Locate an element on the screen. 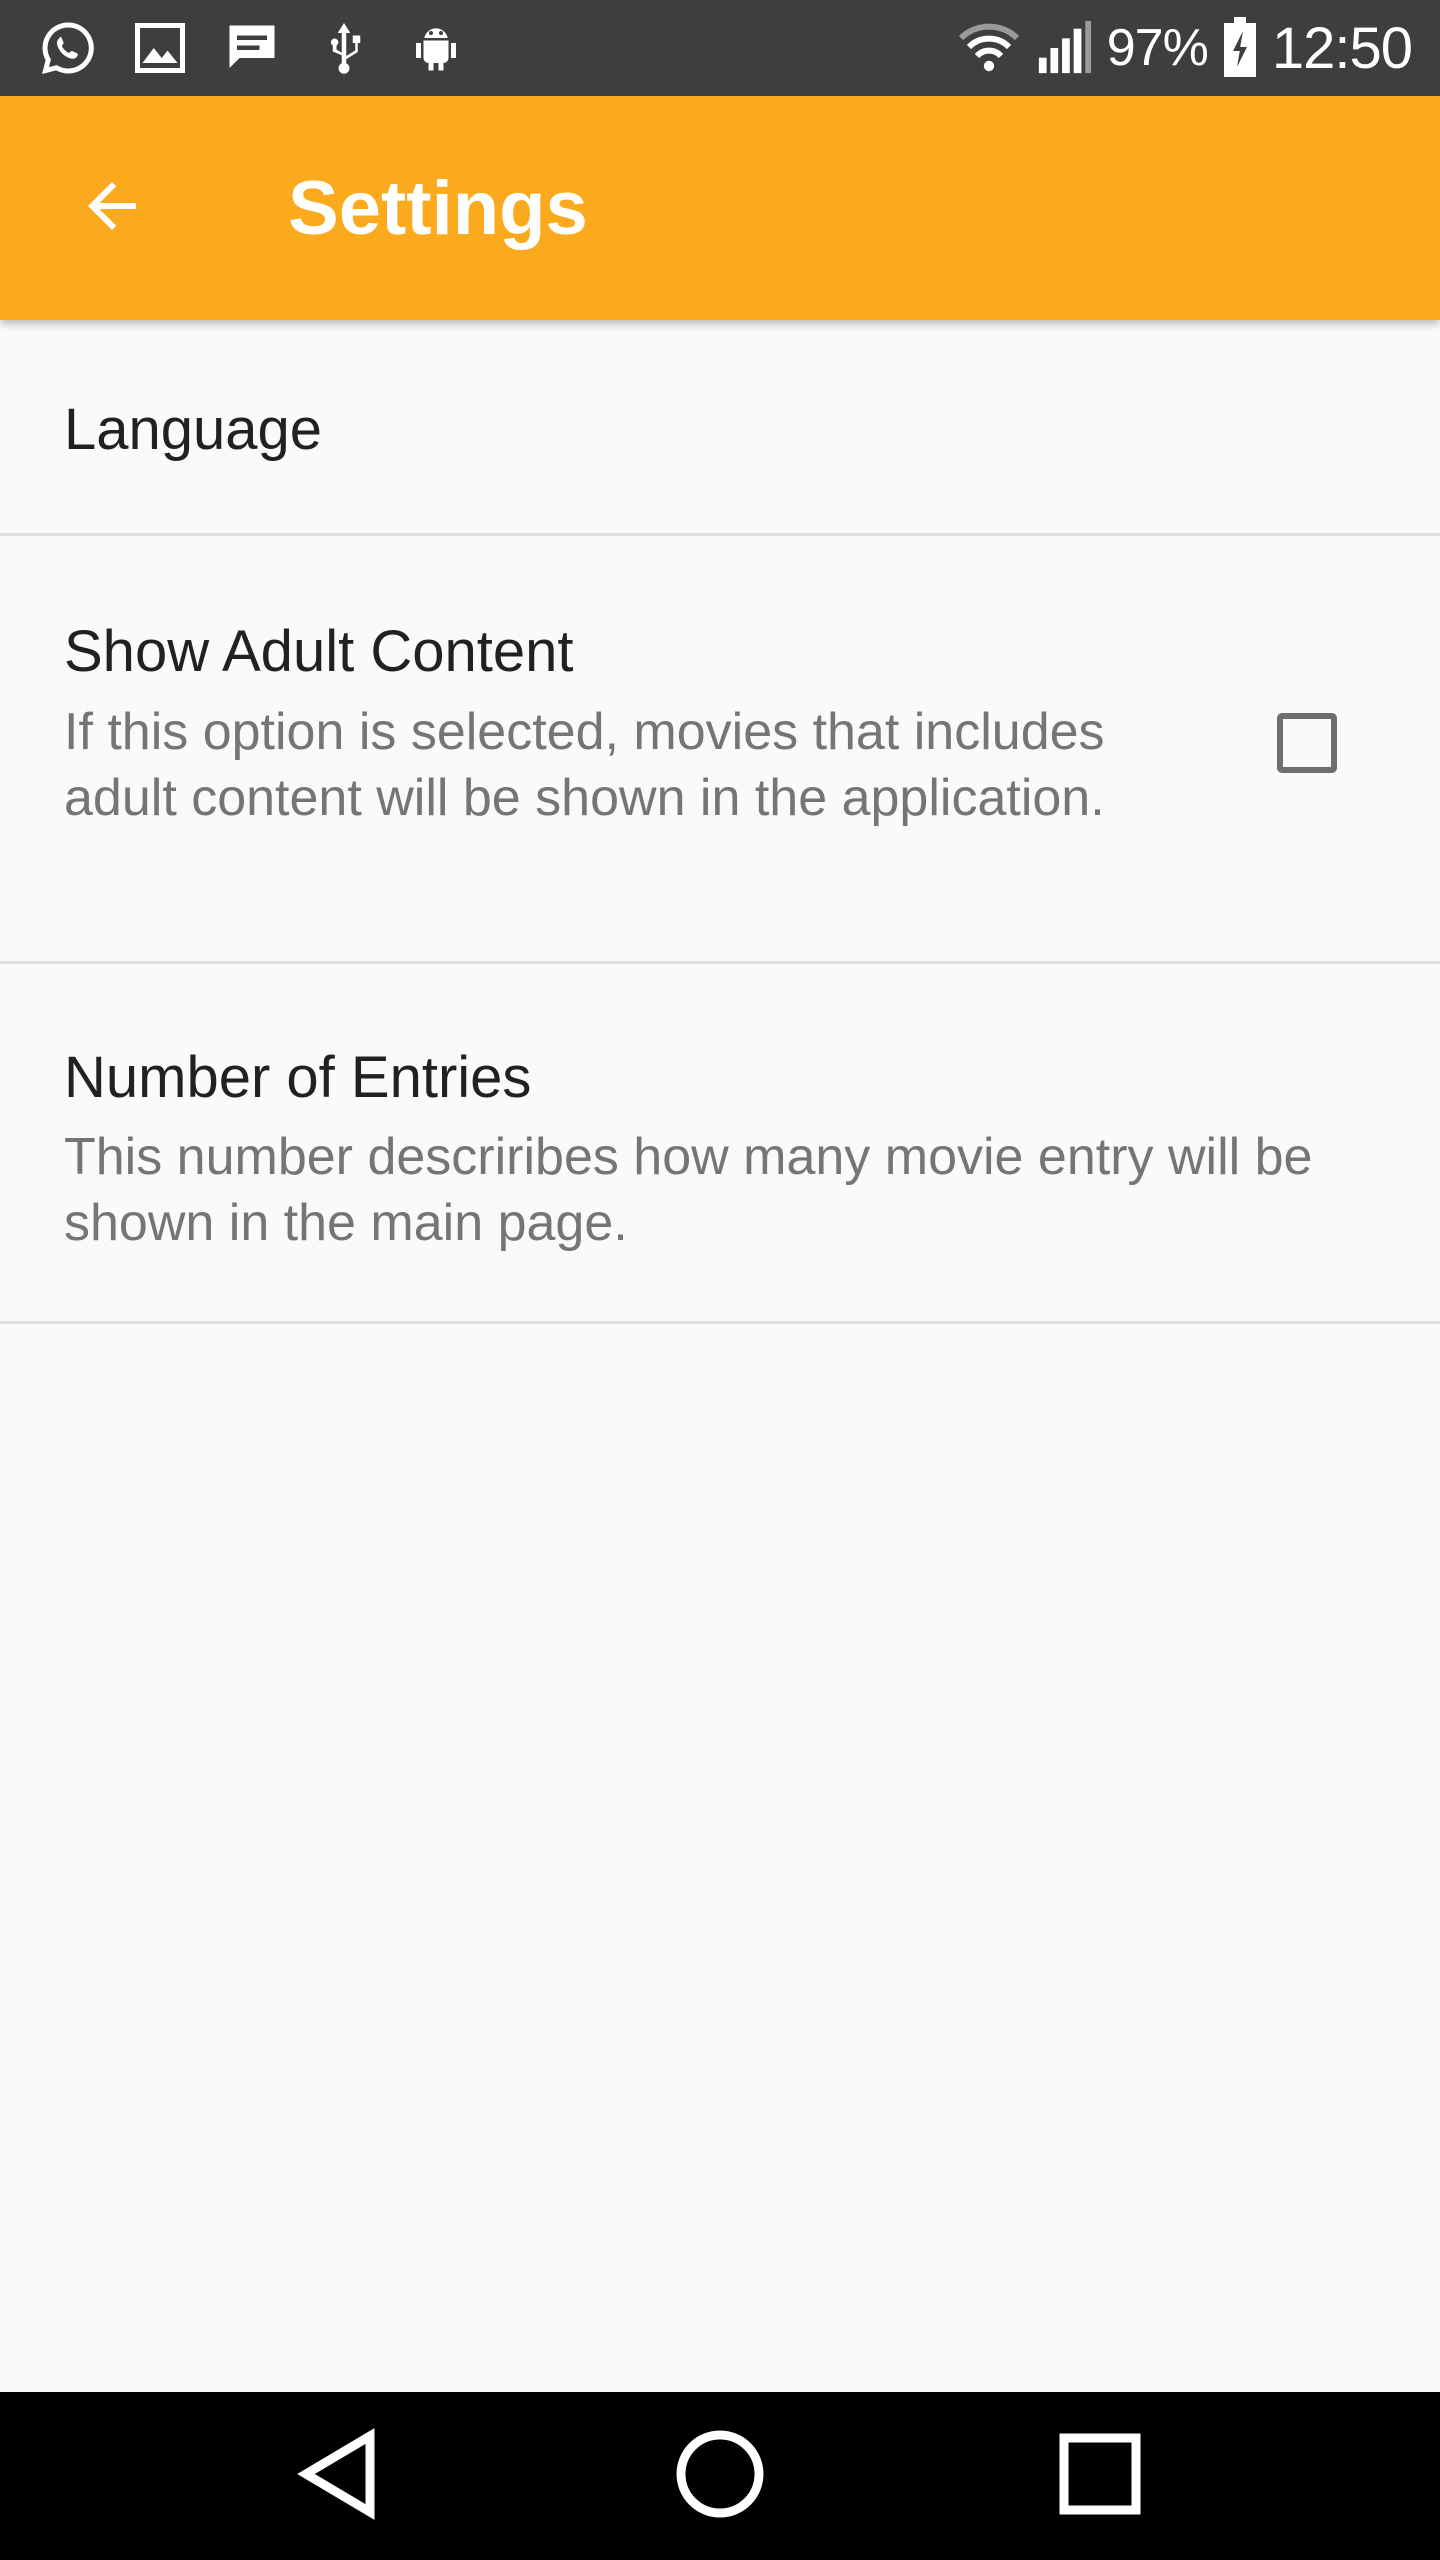 Image resolution: width=1440 pixels, height=2560 pixels. message-icon is located at coordinates (252, 48).